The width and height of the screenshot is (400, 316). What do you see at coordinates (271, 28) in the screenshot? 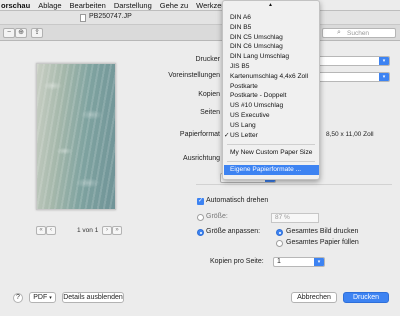
I see `paper-menu-item: DIN B5` at bounding box center [271, 28].